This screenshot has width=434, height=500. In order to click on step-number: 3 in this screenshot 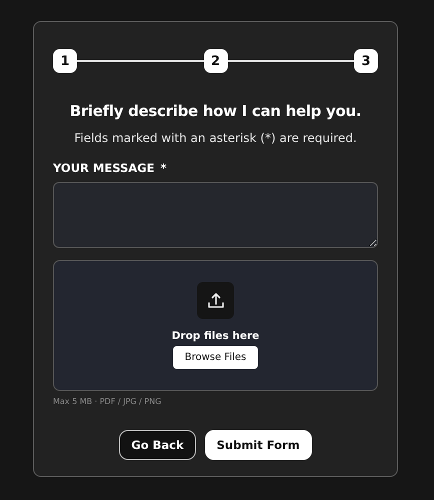, I will do `click(366, 61)`.